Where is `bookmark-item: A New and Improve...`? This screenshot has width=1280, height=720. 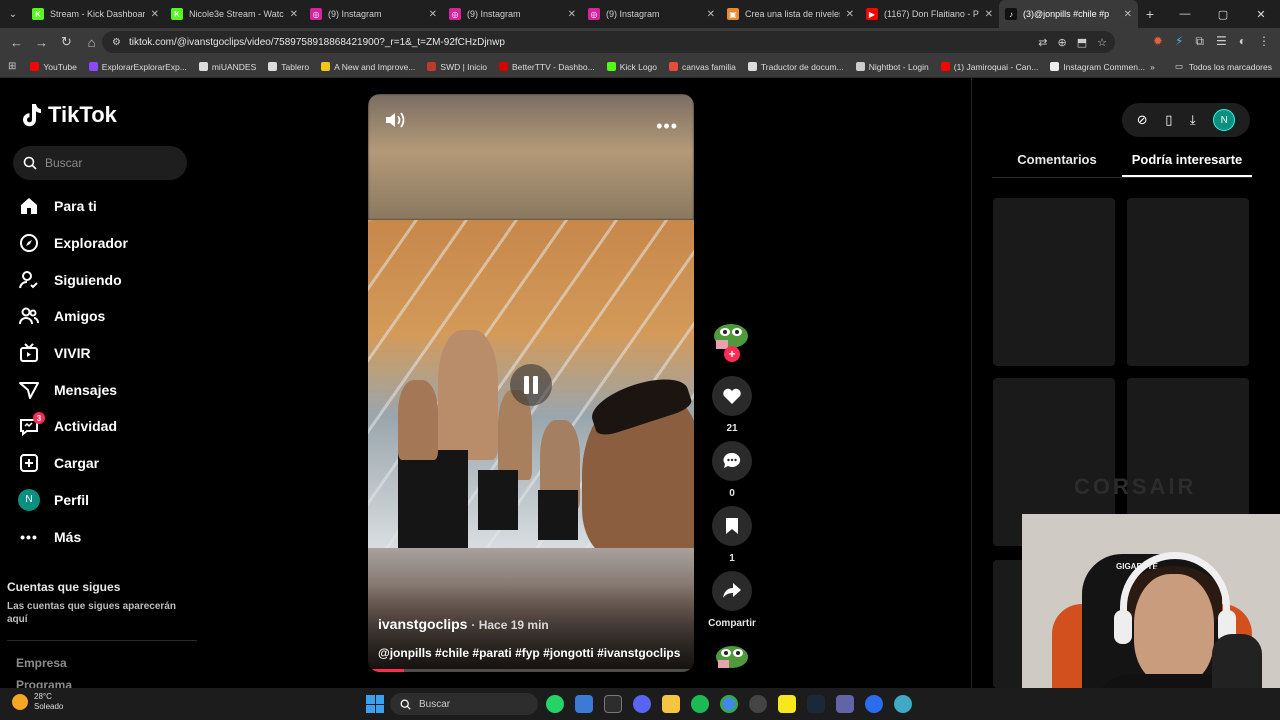 bookmark-item: A New and Improve... is located at coordinates (368, 67).